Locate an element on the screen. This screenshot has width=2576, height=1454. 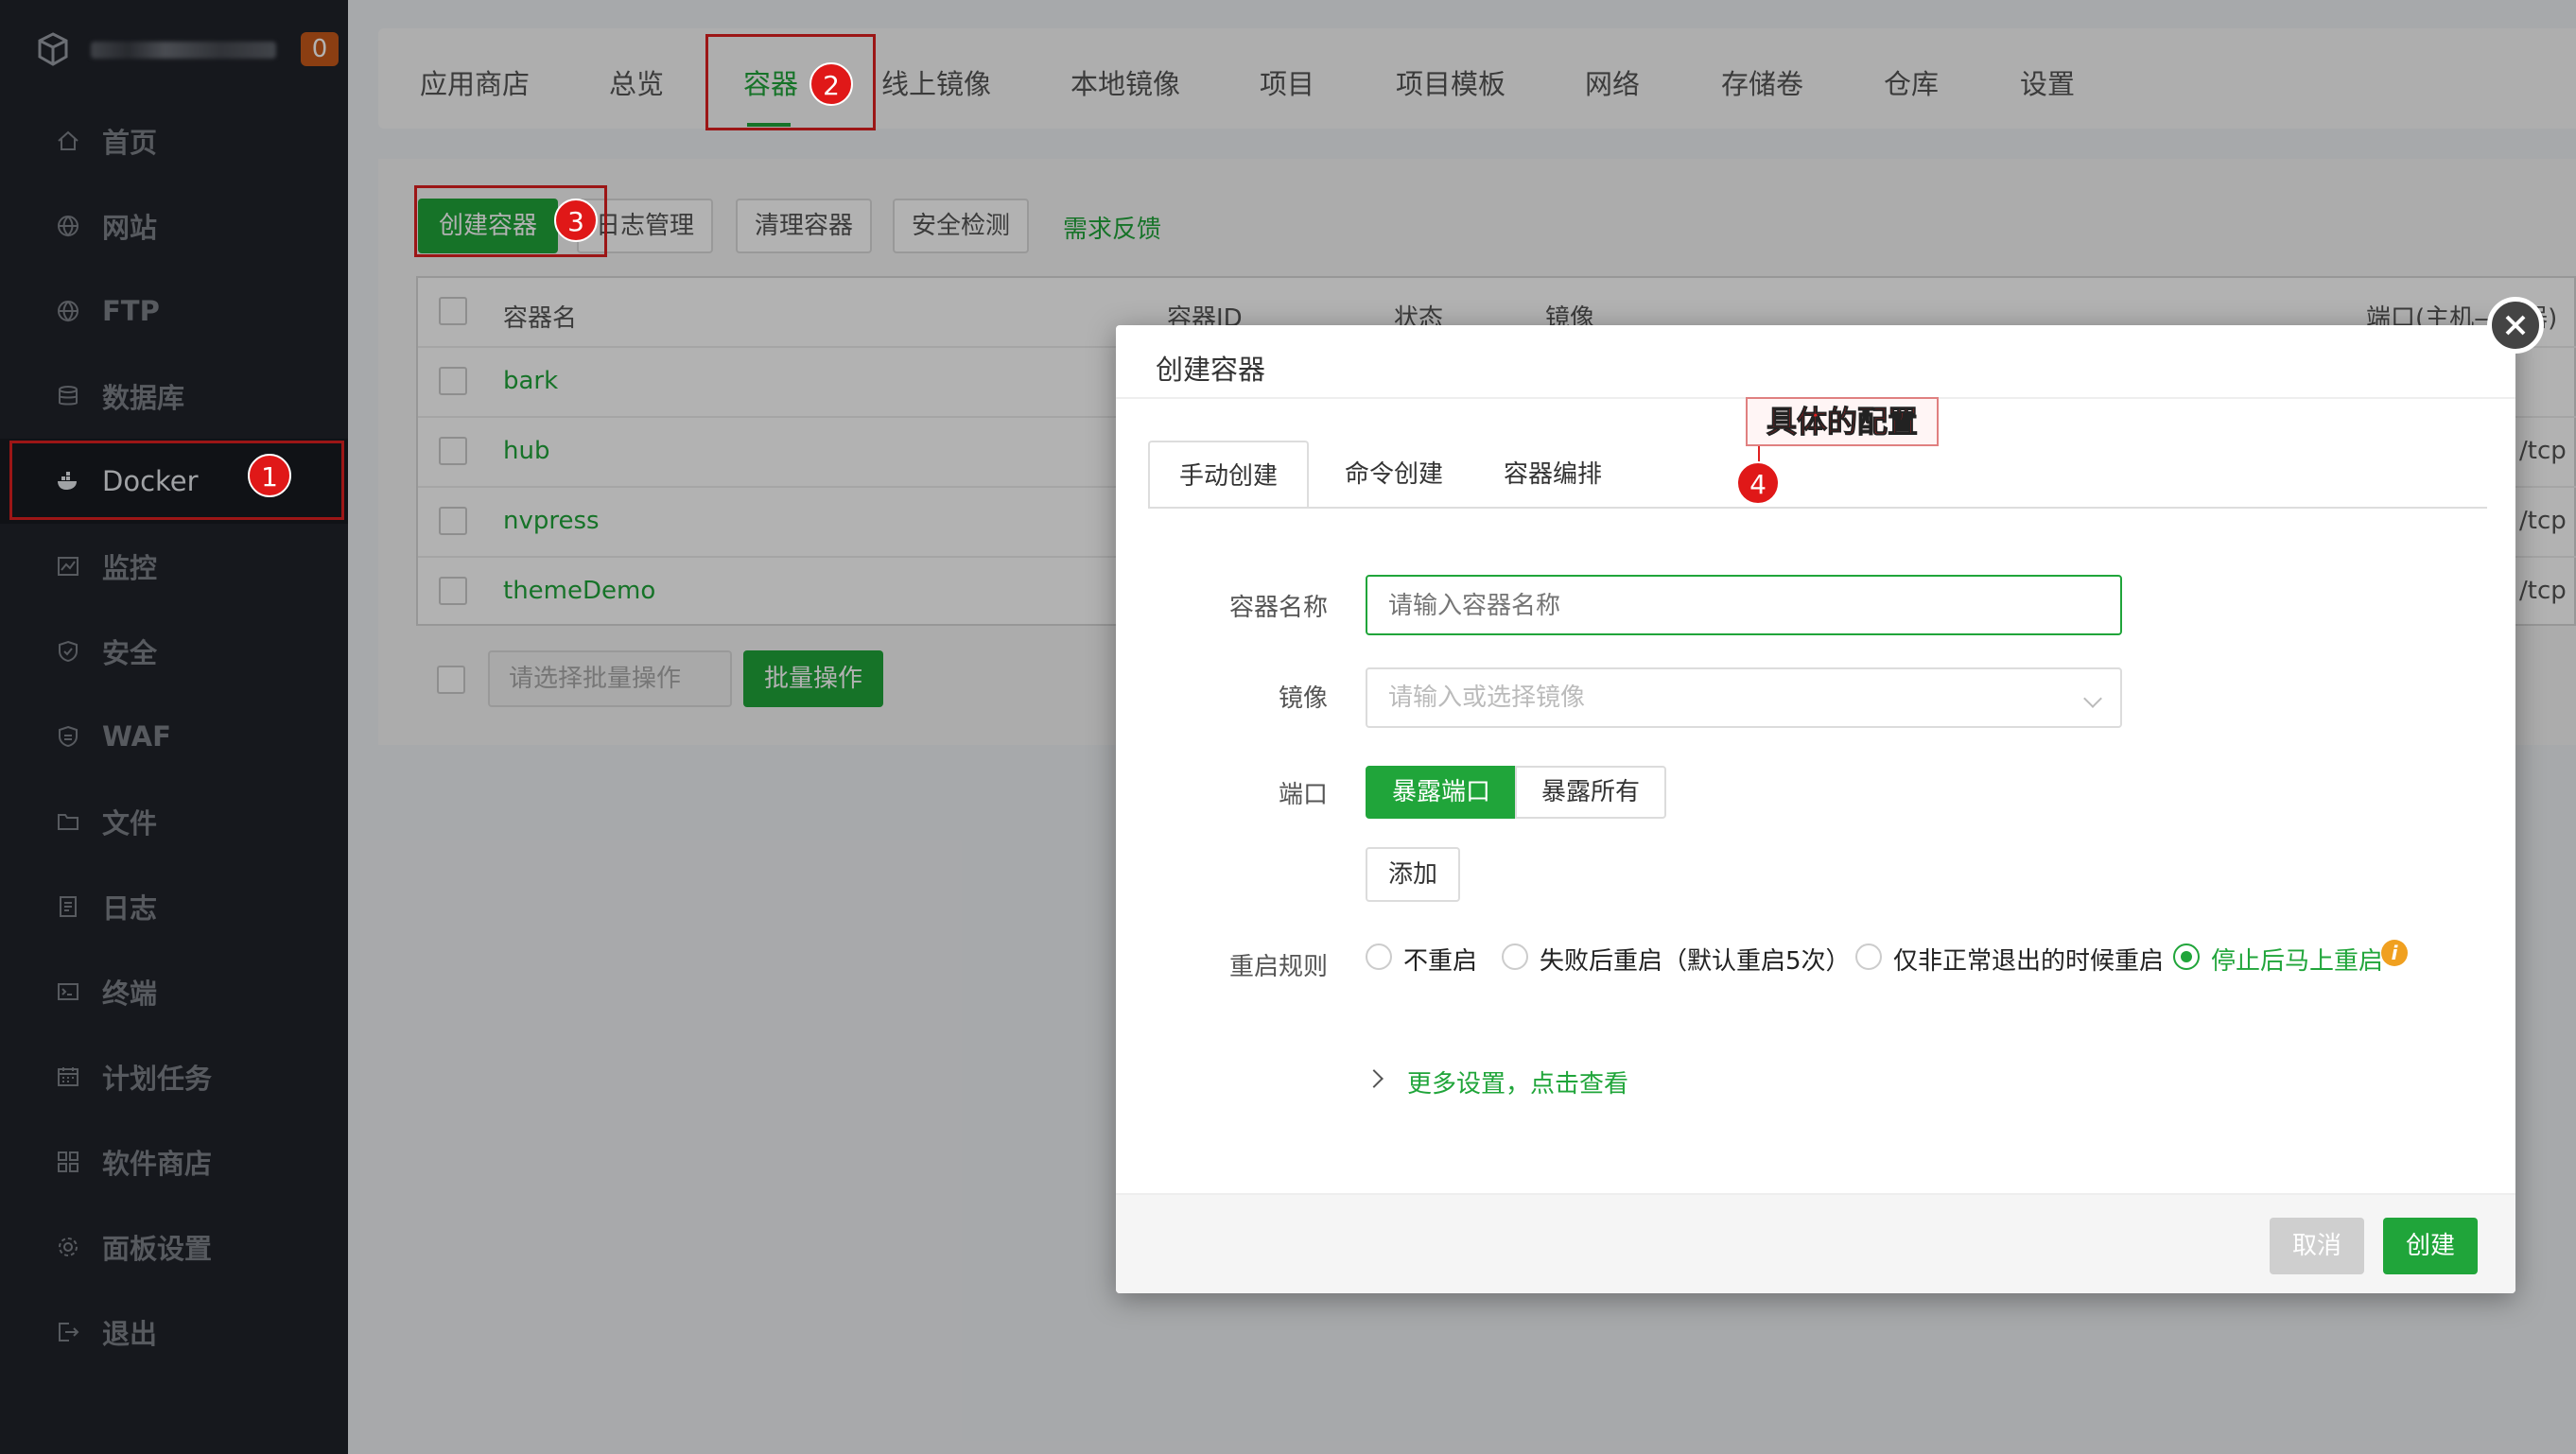
cancel-button: 取消 is located at coordinates (2317, 1246).